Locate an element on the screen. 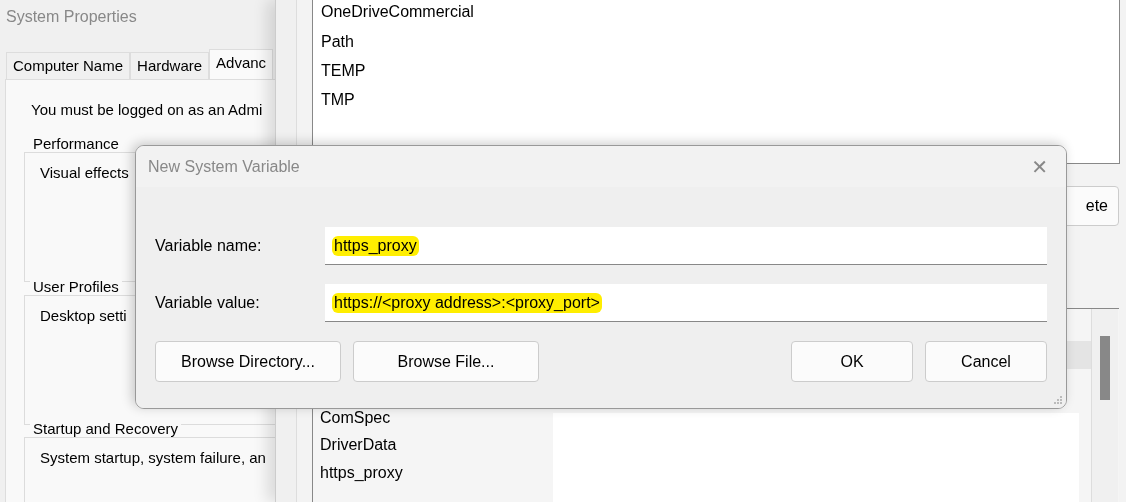 The height and width of the screenshot is (502, 1126). dialog-button: OK is located at coordinates (852, 361).